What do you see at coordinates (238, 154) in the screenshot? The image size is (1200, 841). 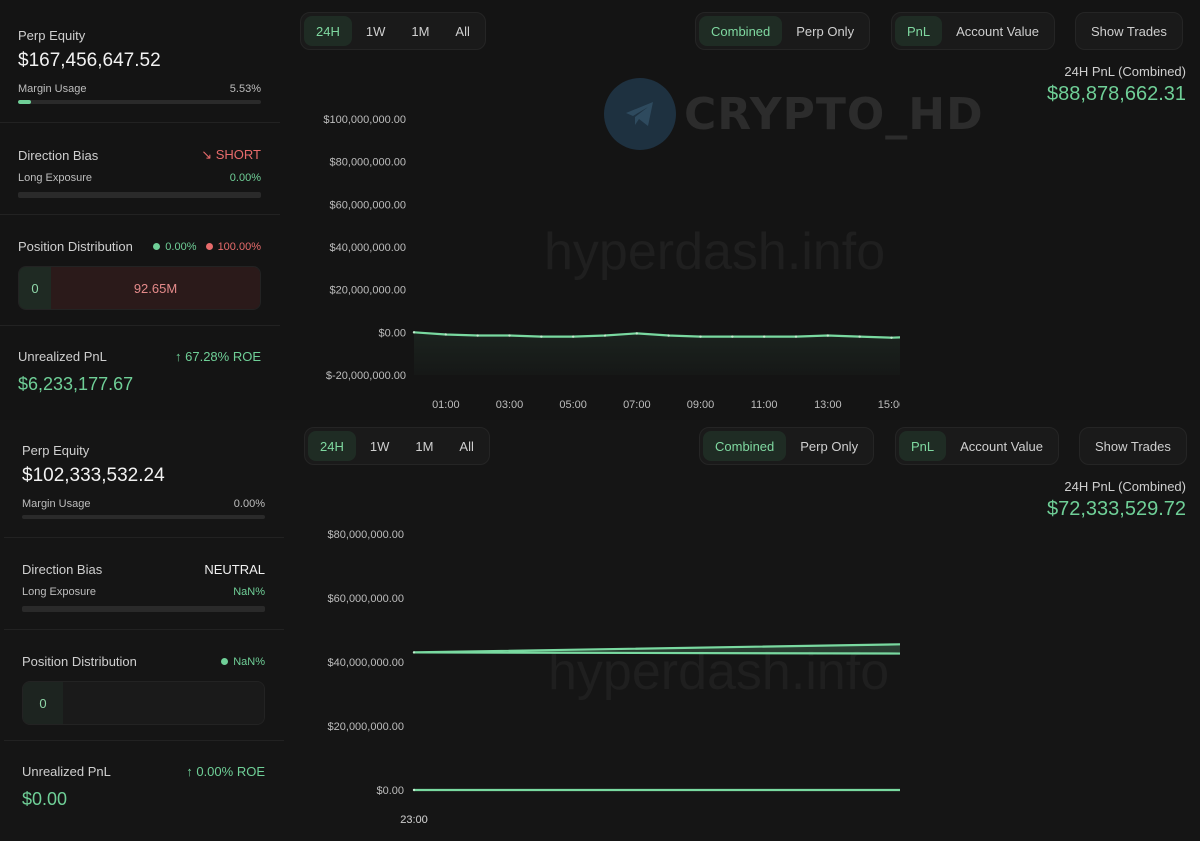 I see `direction-bias-value: SHORT` at bounding box center [238, 154].